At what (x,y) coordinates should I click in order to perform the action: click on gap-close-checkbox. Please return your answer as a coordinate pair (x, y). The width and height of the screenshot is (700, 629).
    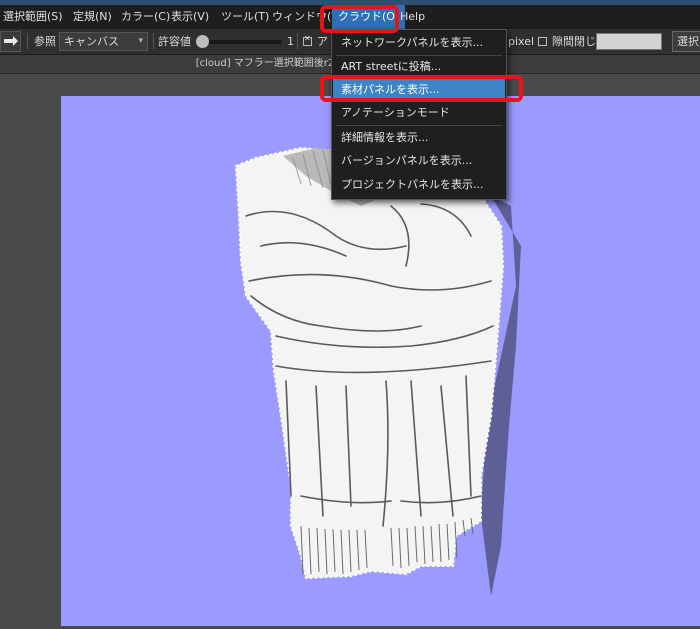
    Looking at the image, I should click on (542, 41).